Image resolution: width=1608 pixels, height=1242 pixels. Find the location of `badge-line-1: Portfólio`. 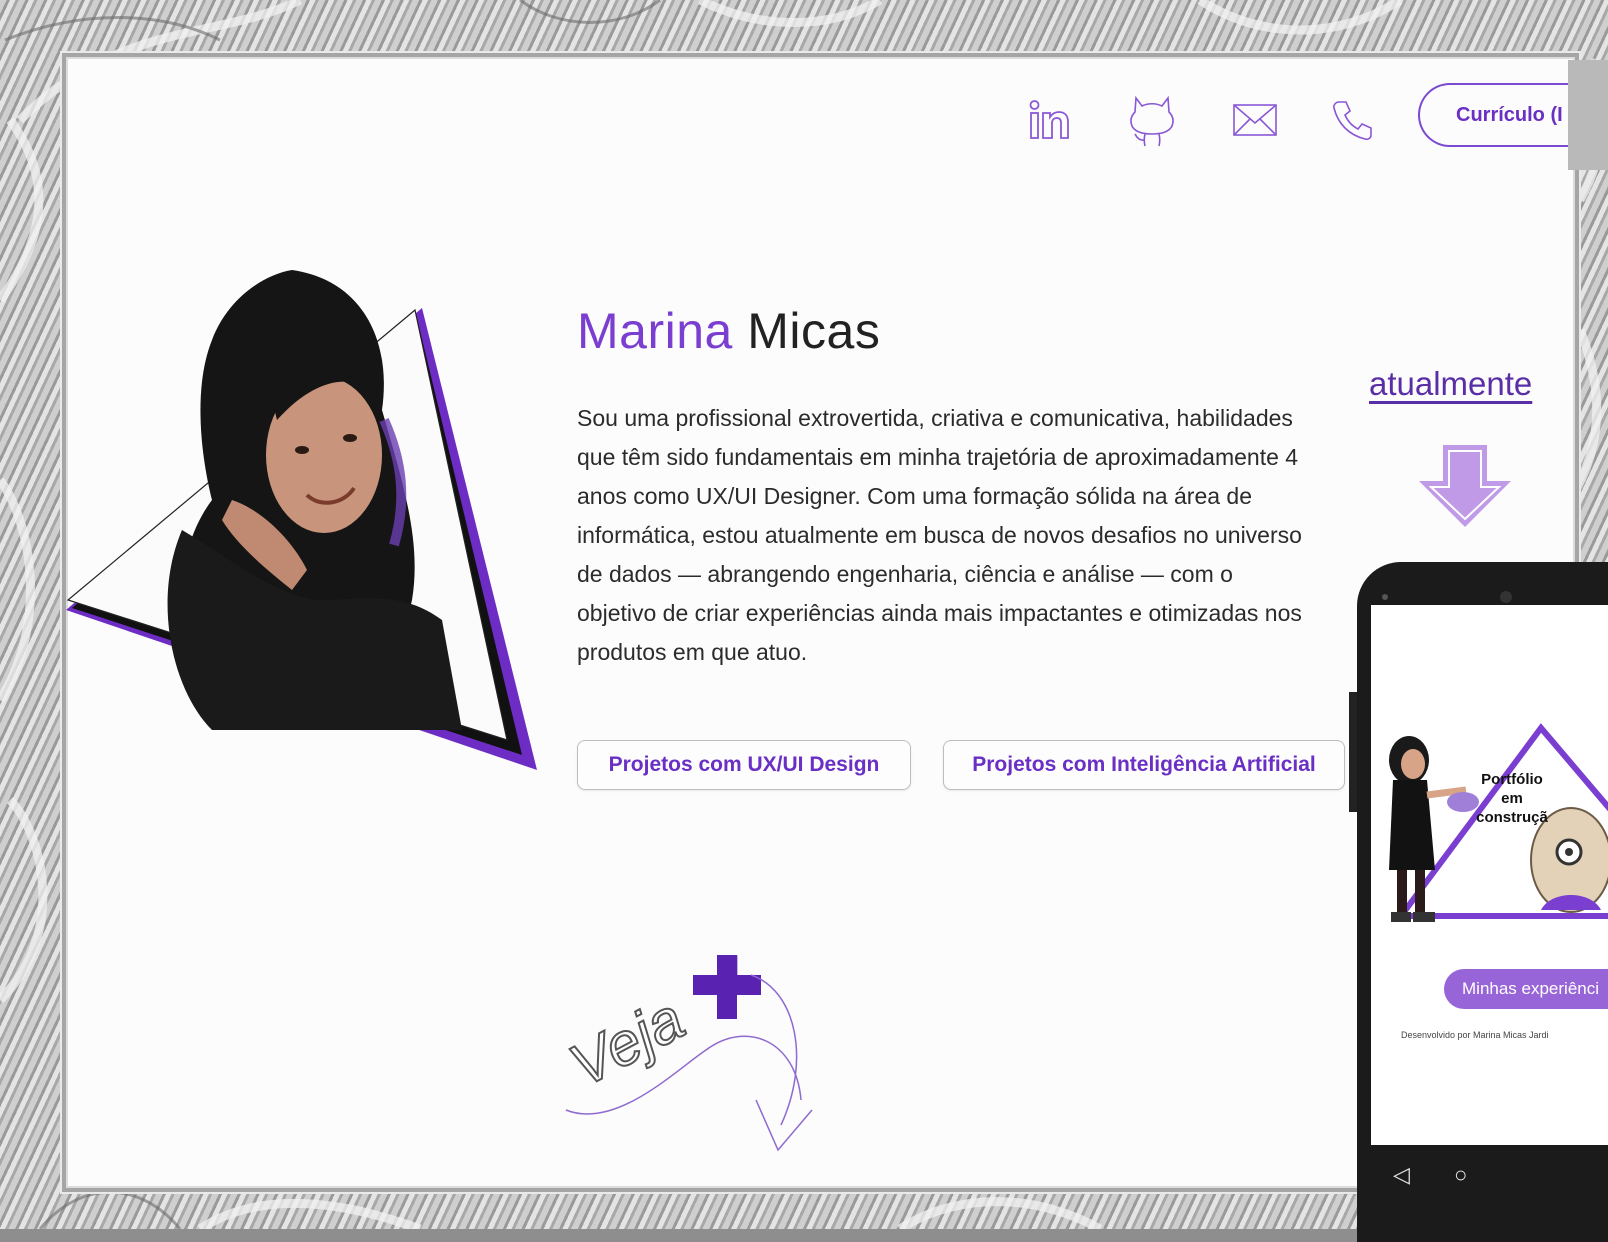

badge-line-1: Portfólio is located at coordinates (1512, 779).